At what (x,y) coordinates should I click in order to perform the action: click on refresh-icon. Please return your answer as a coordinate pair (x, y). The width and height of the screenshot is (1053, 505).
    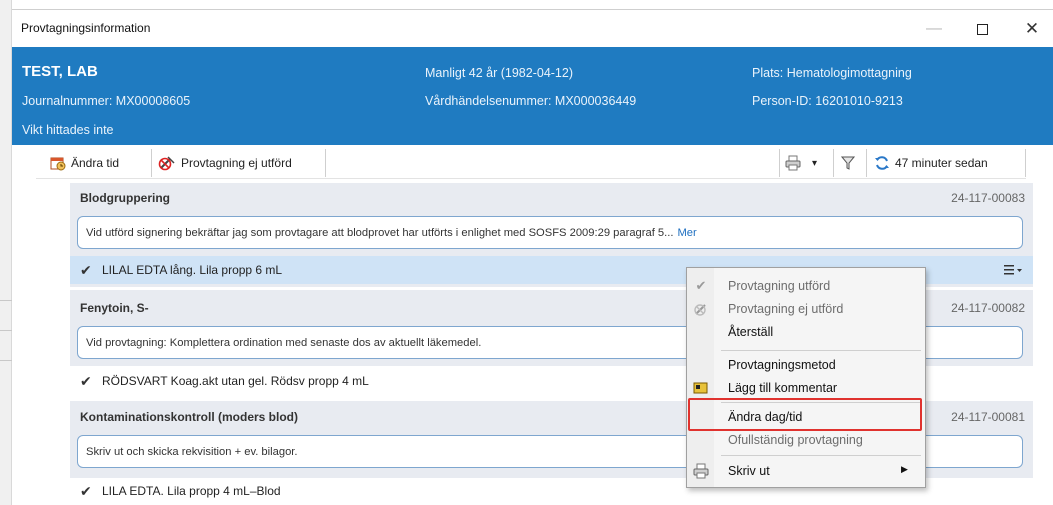
    Looking at the image, I should click on (882, 163).